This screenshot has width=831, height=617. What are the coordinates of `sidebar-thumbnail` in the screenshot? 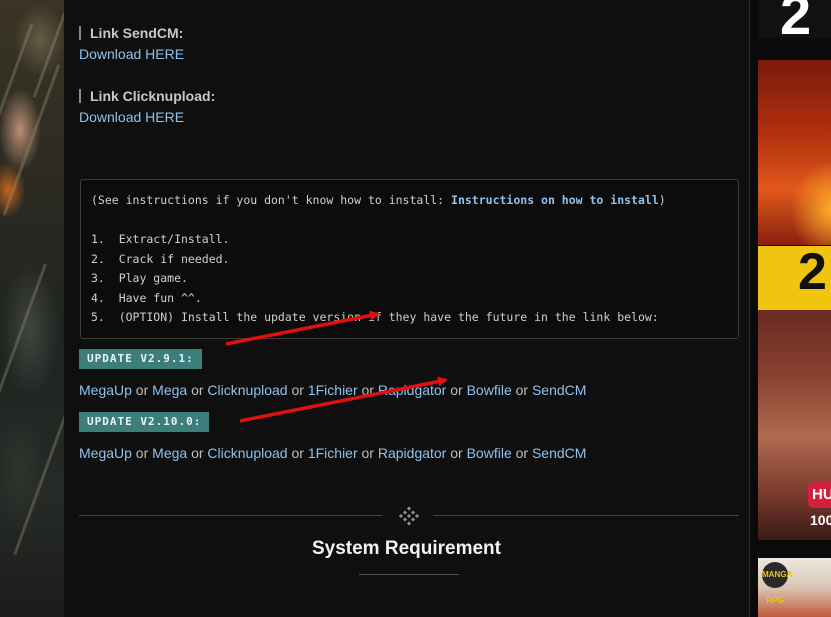 It's located at (794, 152).